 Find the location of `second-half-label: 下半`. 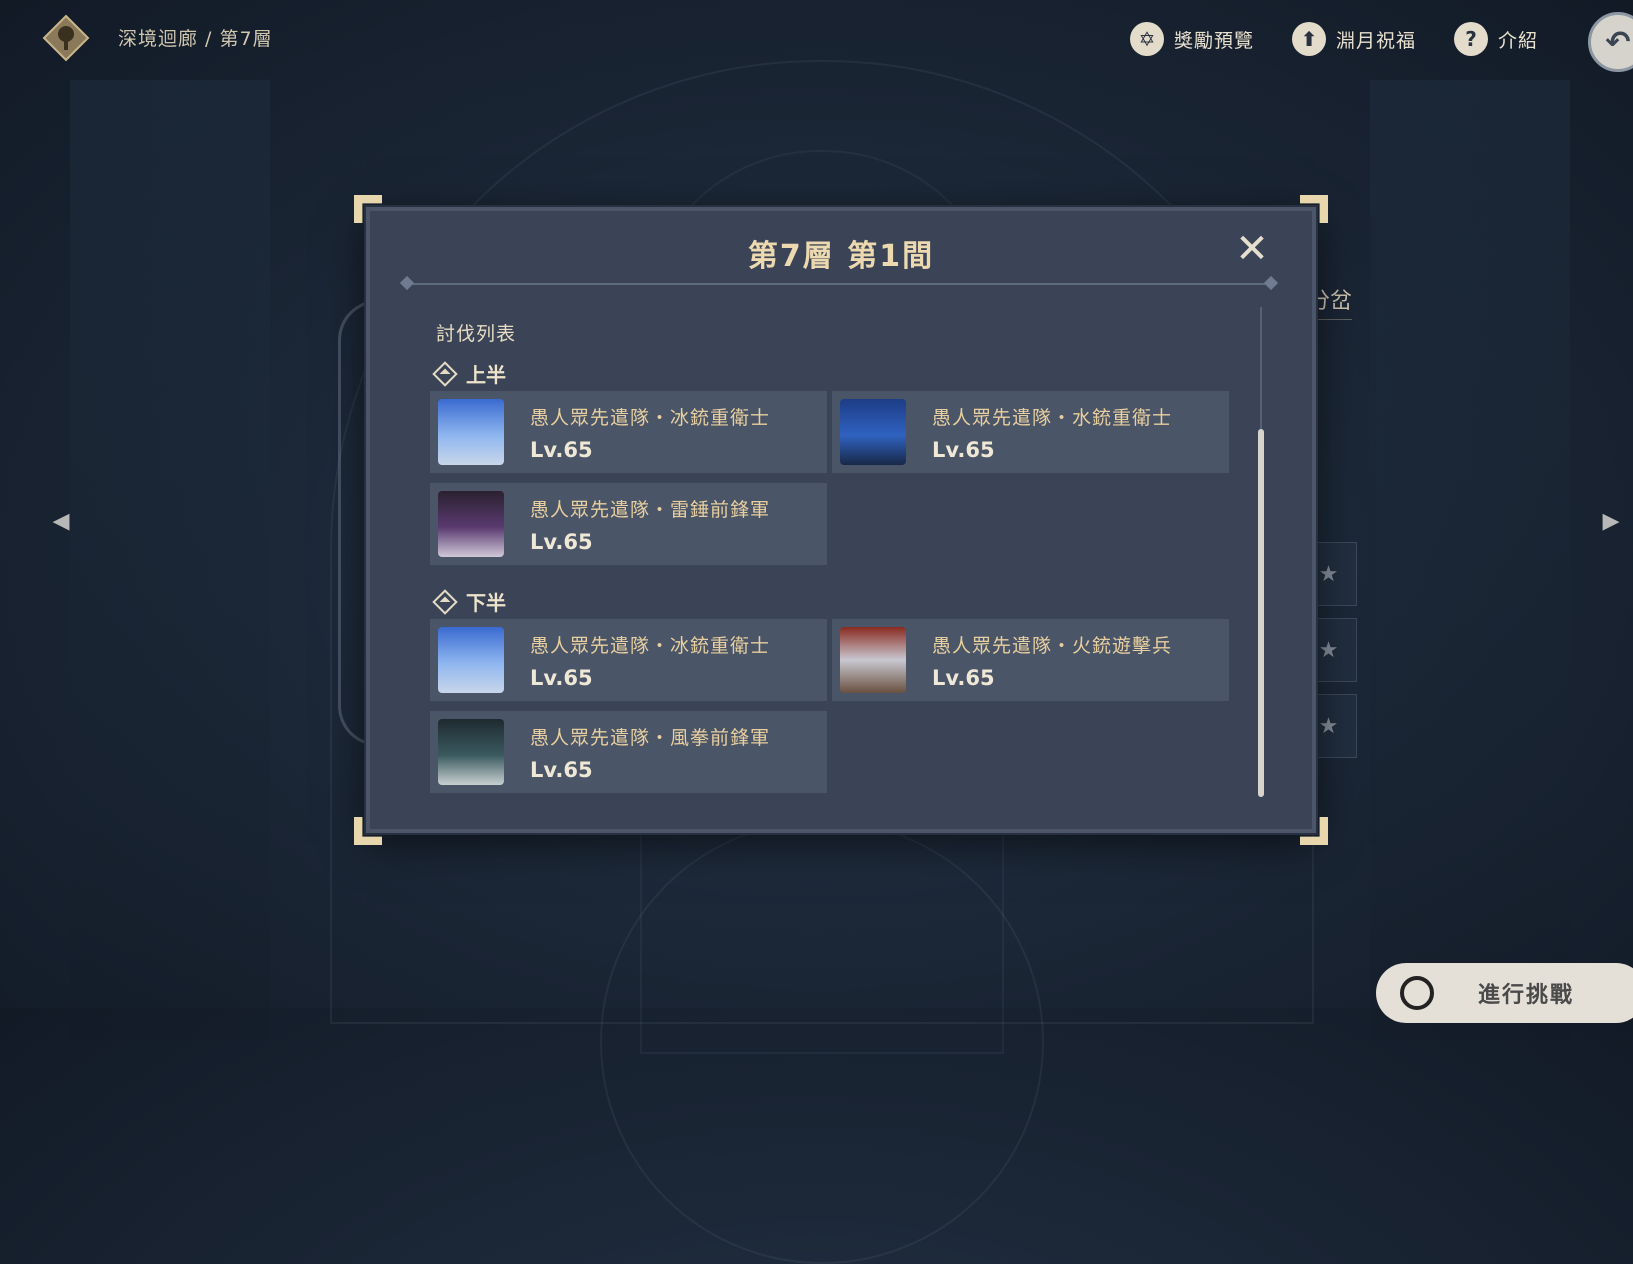

second-half-label: 下半 is located at coordinates (469, 601).